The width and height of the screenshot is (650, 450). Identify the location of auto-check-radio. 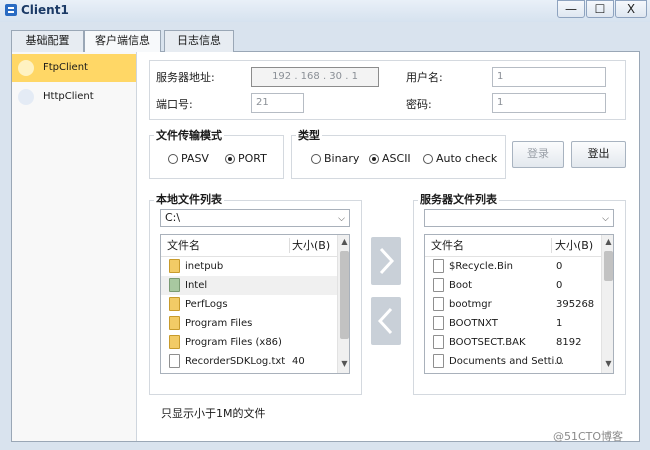
(428, 159).